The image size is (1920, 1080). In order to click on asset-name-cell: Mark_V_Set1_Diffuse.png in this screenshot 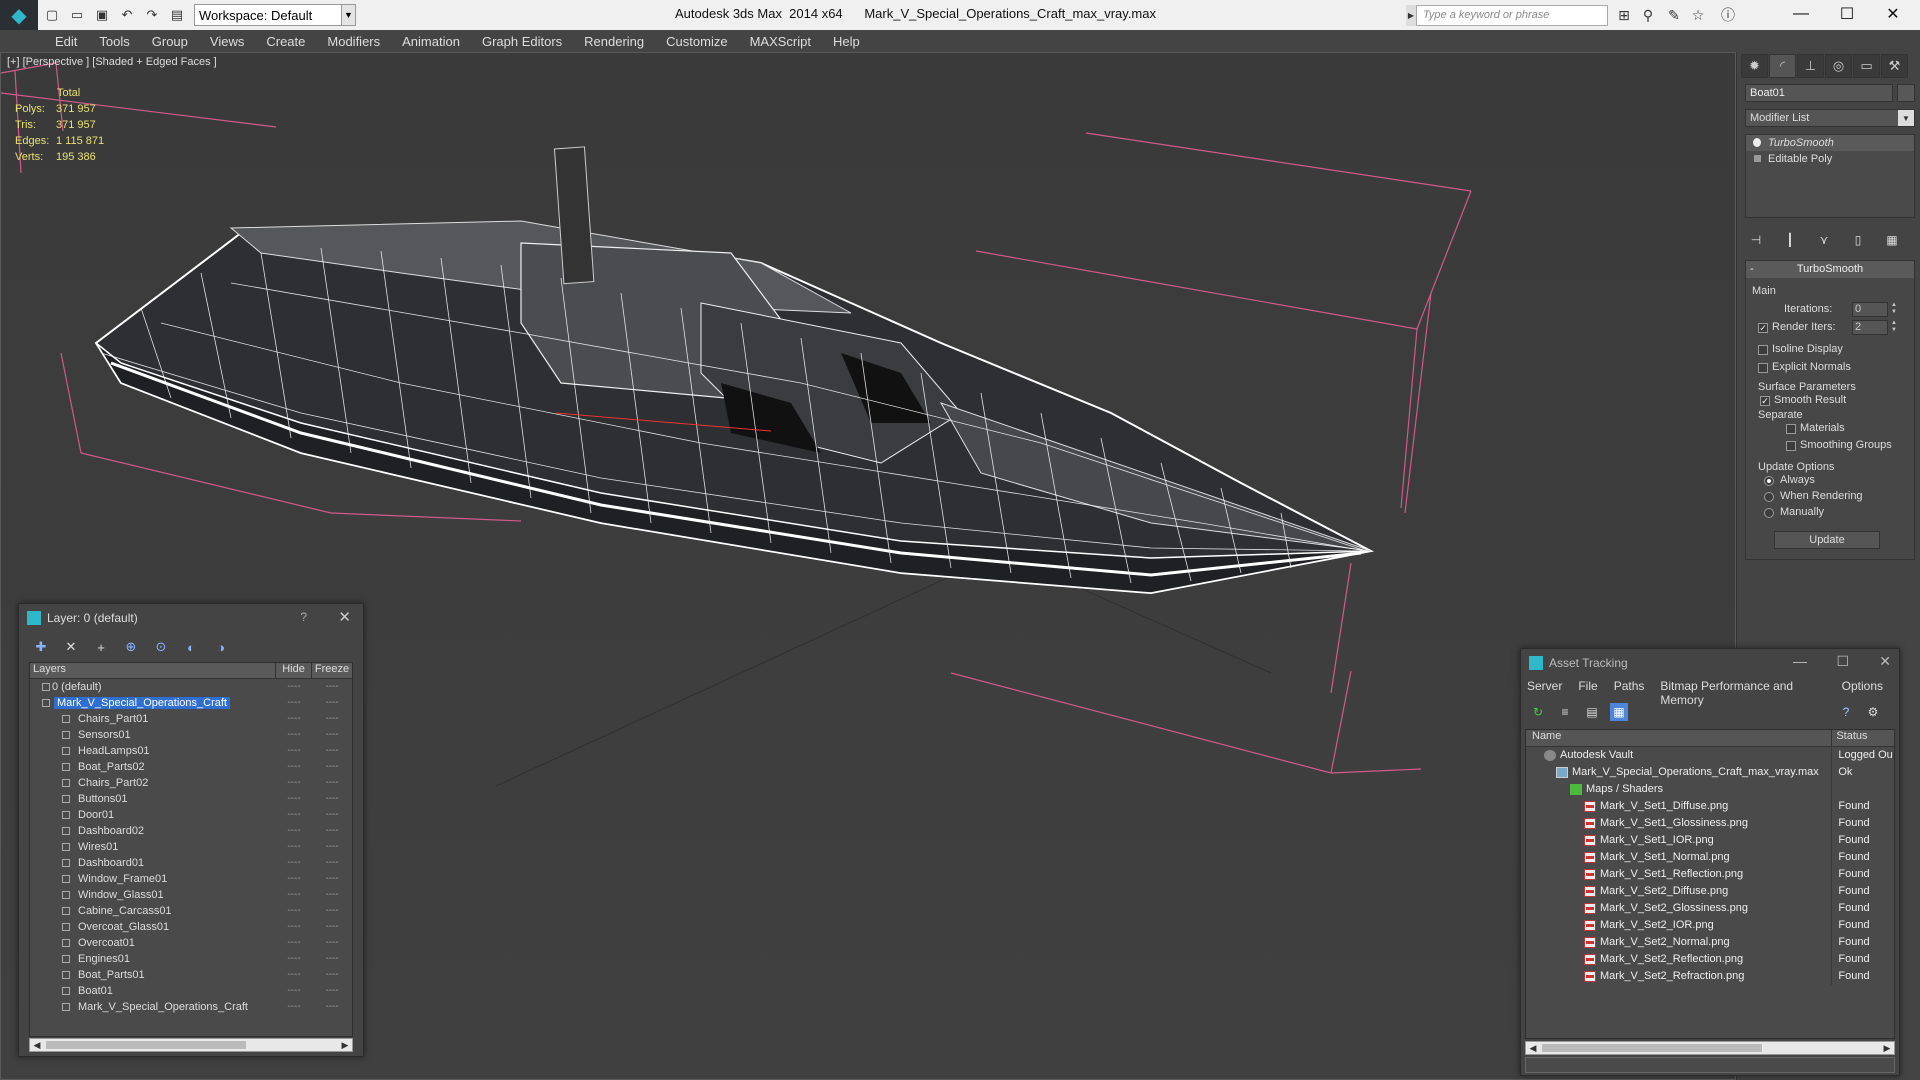, I will do `click(1679, 806)`.